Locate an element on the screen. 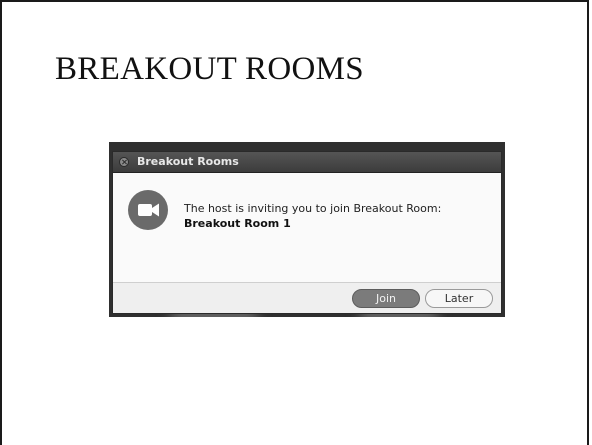 The width and height of the screenshot is (592, 445). dialog-title: Breakout Rooms is located at coordinates (188, 161).